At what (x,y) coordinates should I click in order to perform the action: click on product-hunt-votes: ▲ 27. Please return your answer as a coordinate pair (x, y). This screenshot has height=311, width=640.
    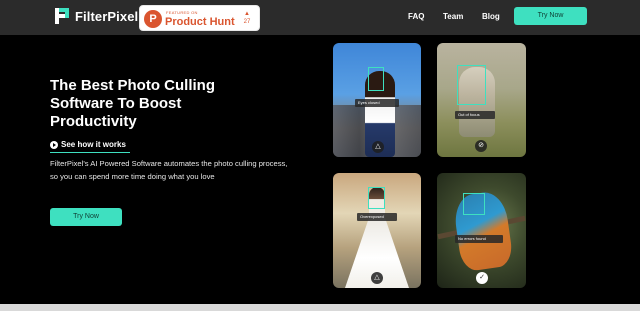
    Looking at the image, I should click on (247, 18).